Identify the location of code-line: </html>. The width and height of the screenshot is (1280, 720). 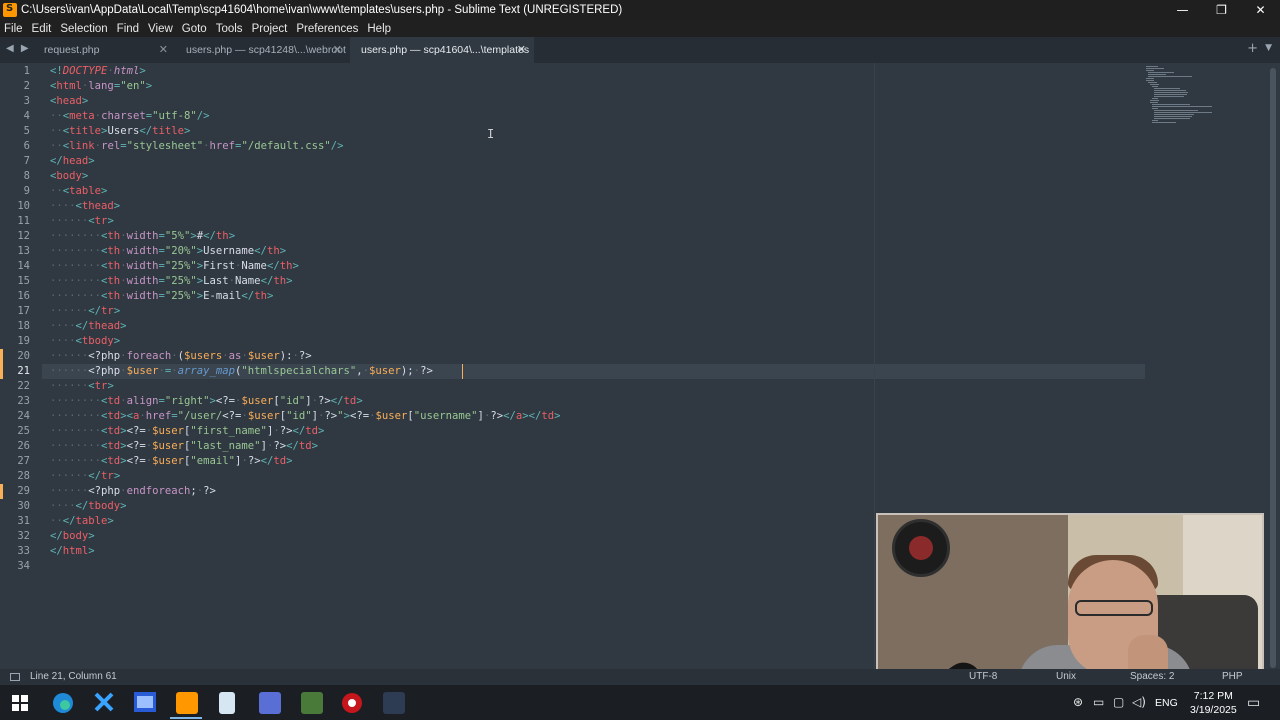
(72, 551).